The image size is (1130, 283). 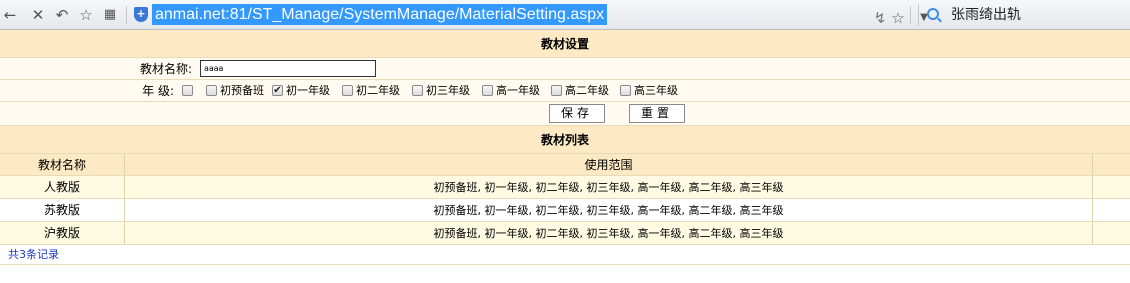 I want to click on column-header-scope: 使用范围, so click(x=609, y=164).